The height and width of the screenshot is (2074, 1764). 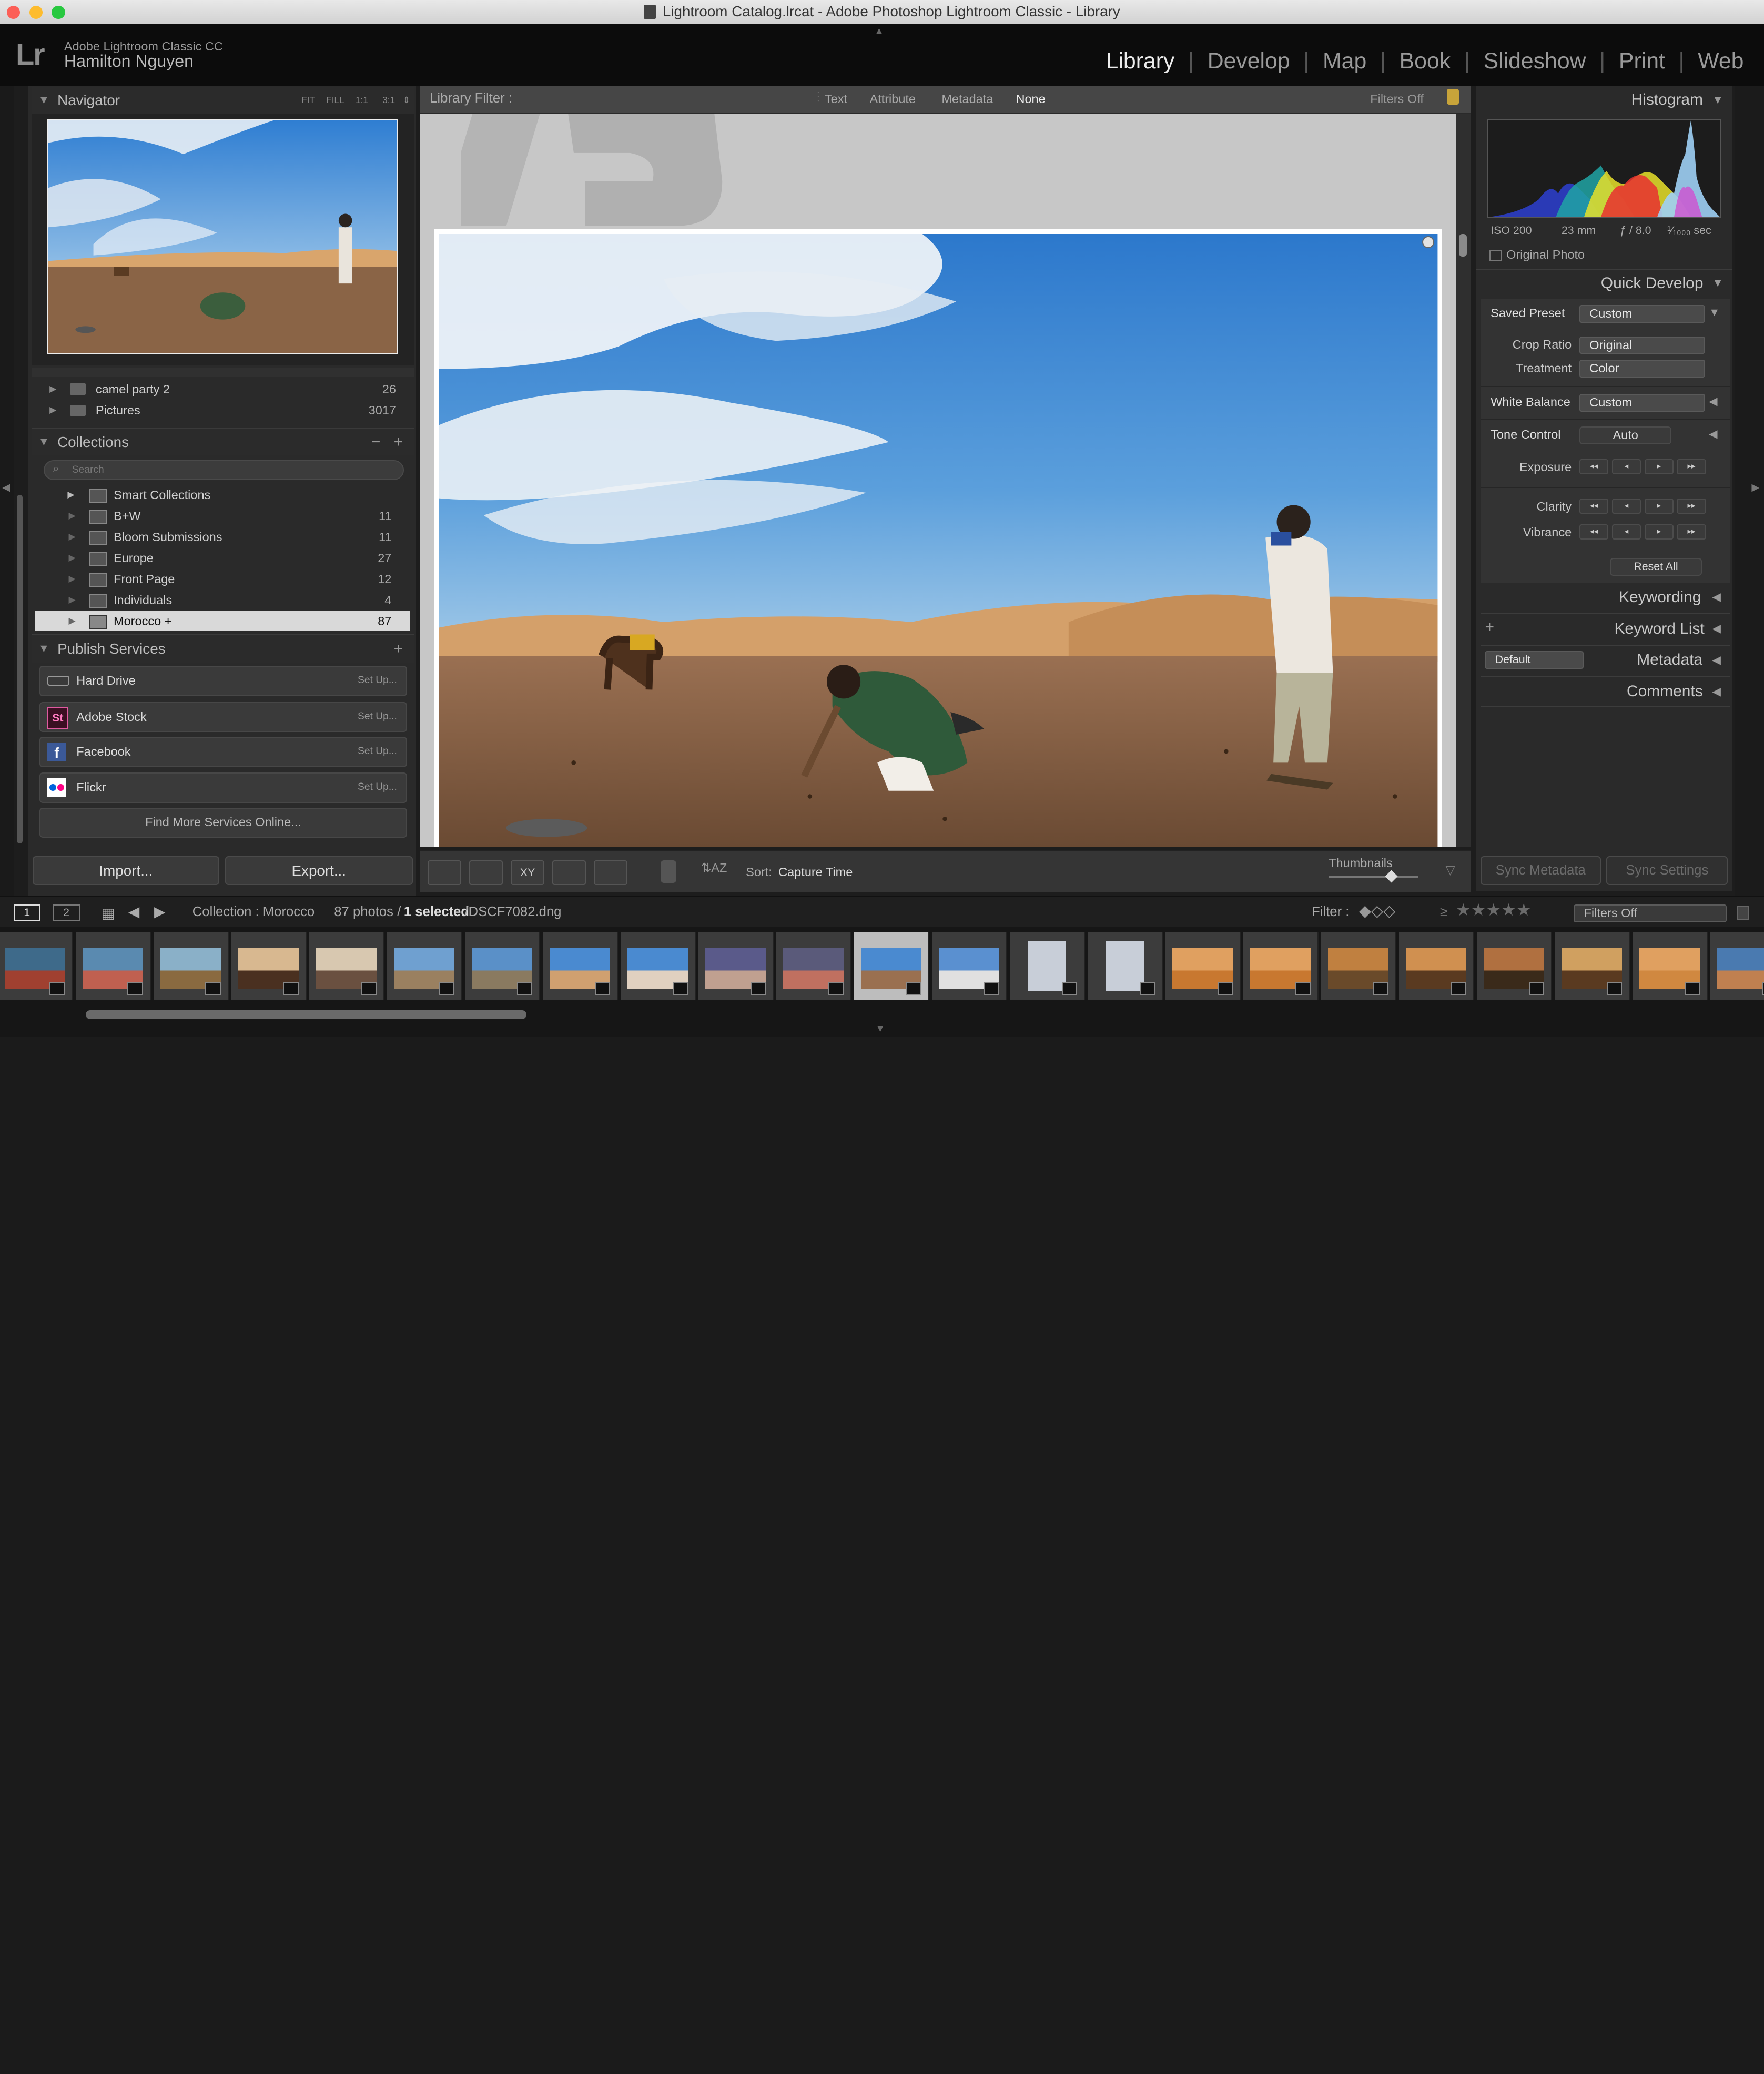 What do you see at coordinates (222, 537) in the screenshot?
I see `collection-row: ▶ Bloom Submissions 11` at bounding box center [222, 537].